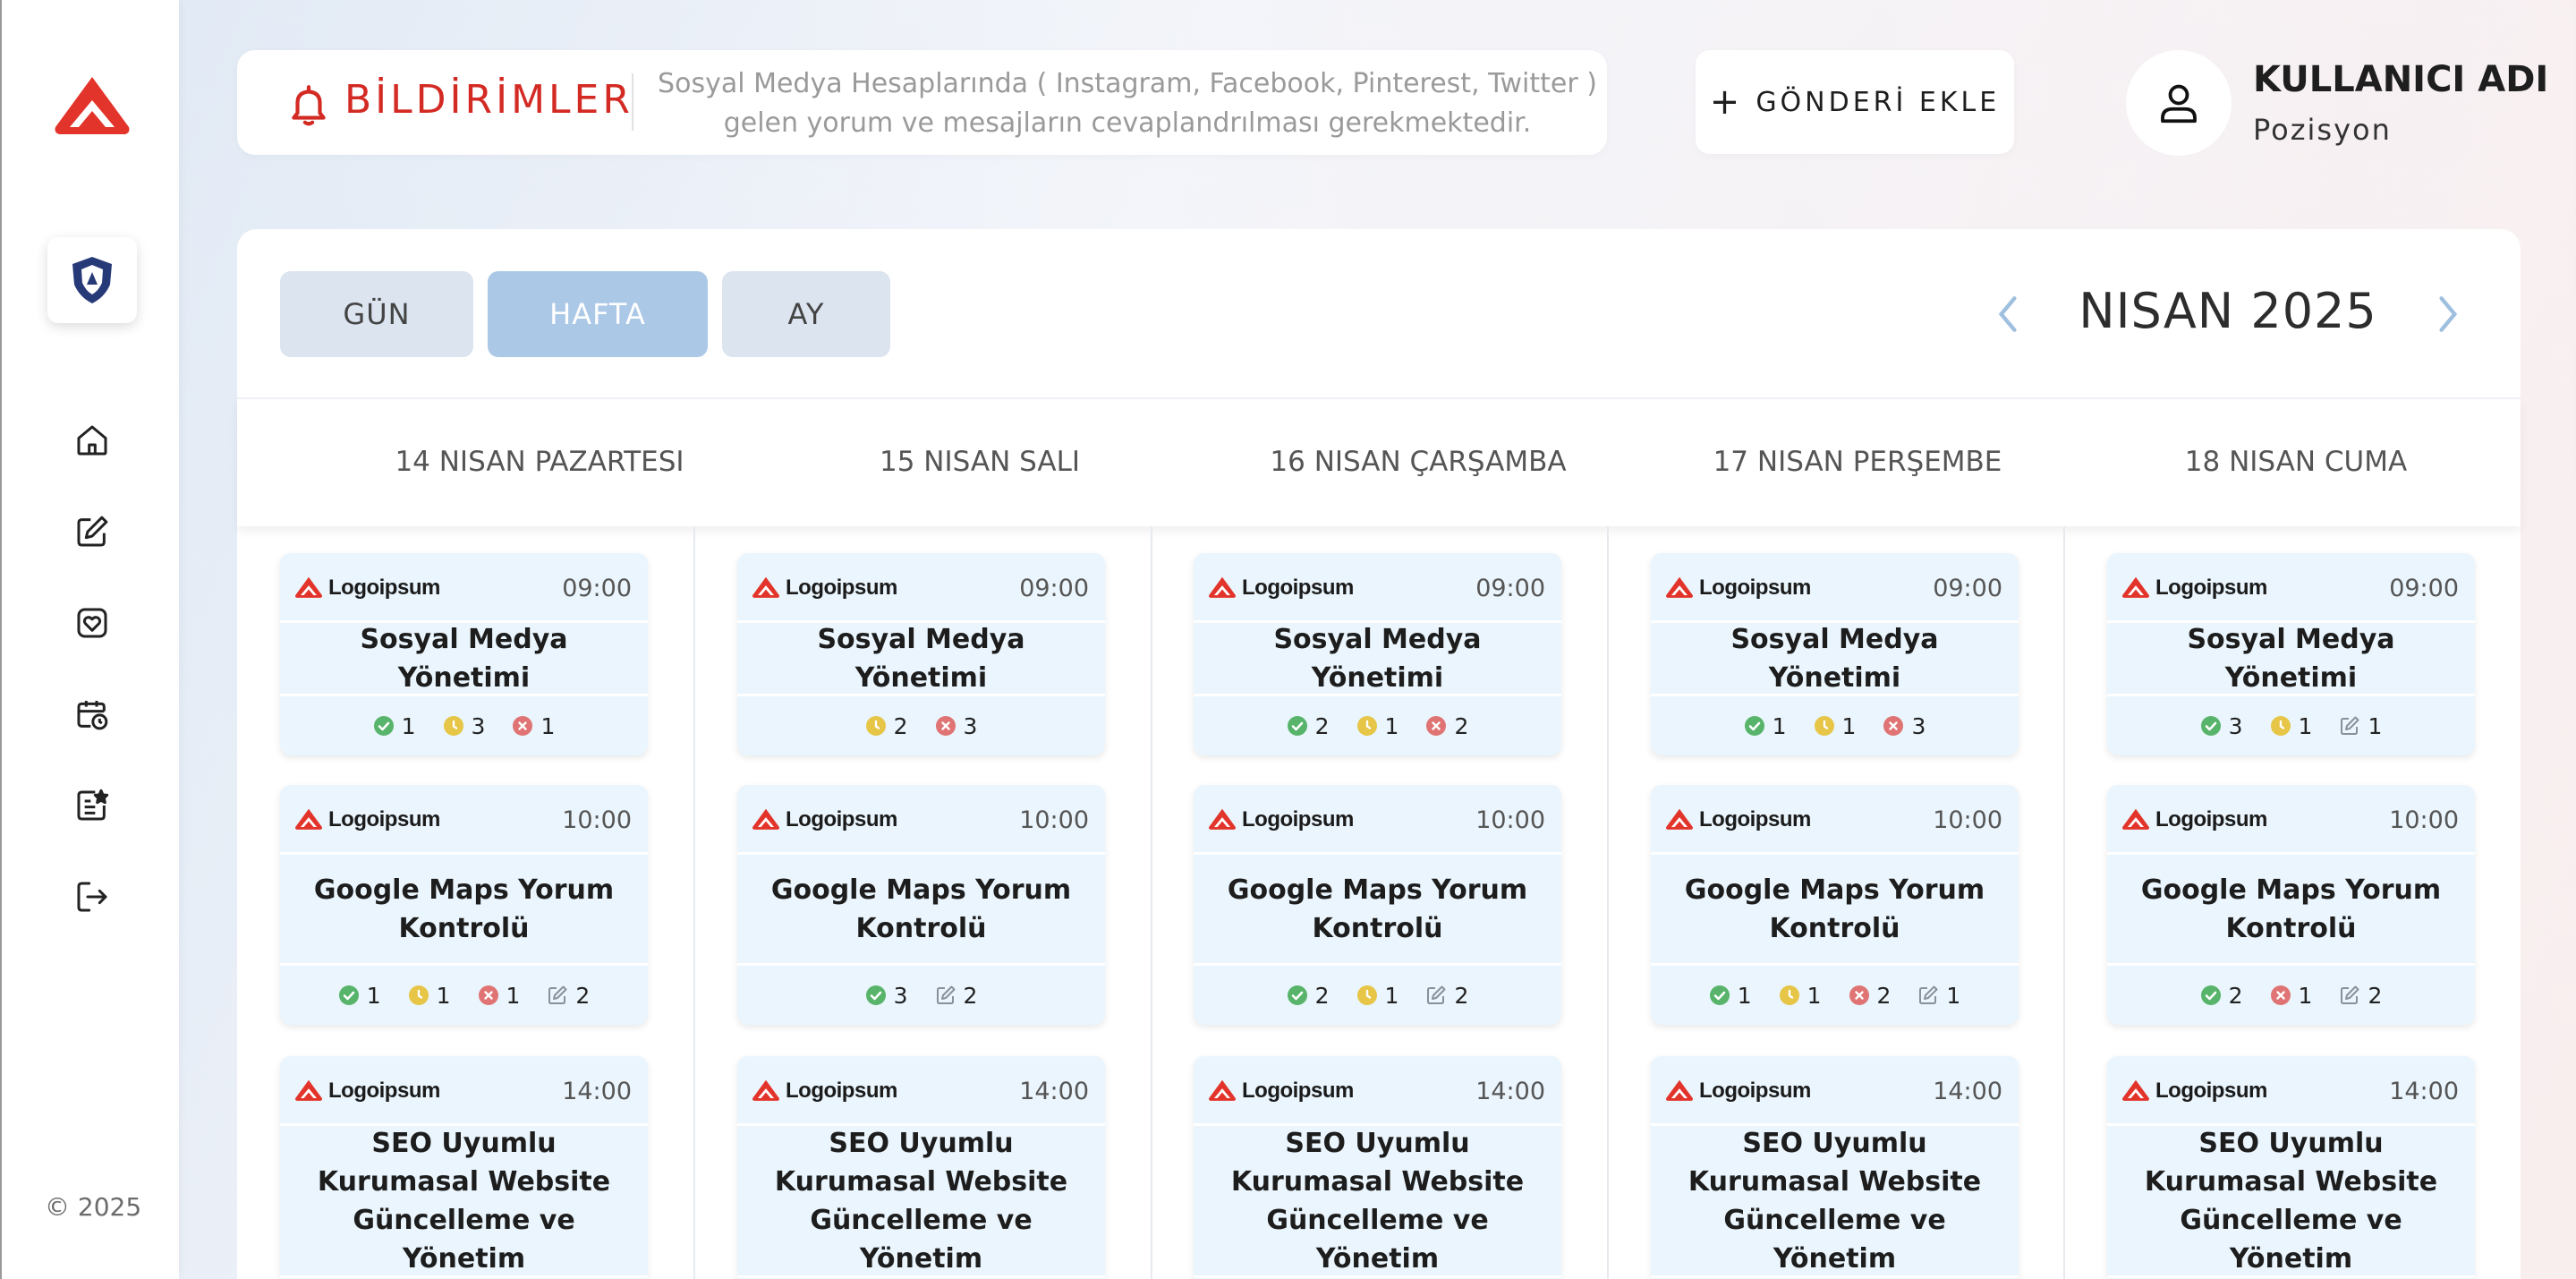  What do you see at coordinates (1510, 1091) in the screenshot?
I see `card-time: 14:00` at bounding box center [1510, 1091].